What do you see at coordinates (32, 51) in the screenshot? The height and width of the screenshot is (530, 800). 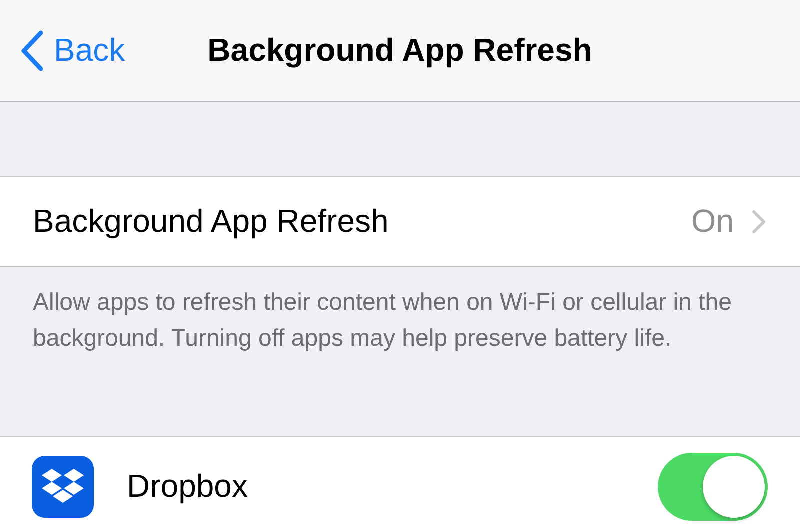 I see `chevron-left-icon` at bounding box center [32, 51].